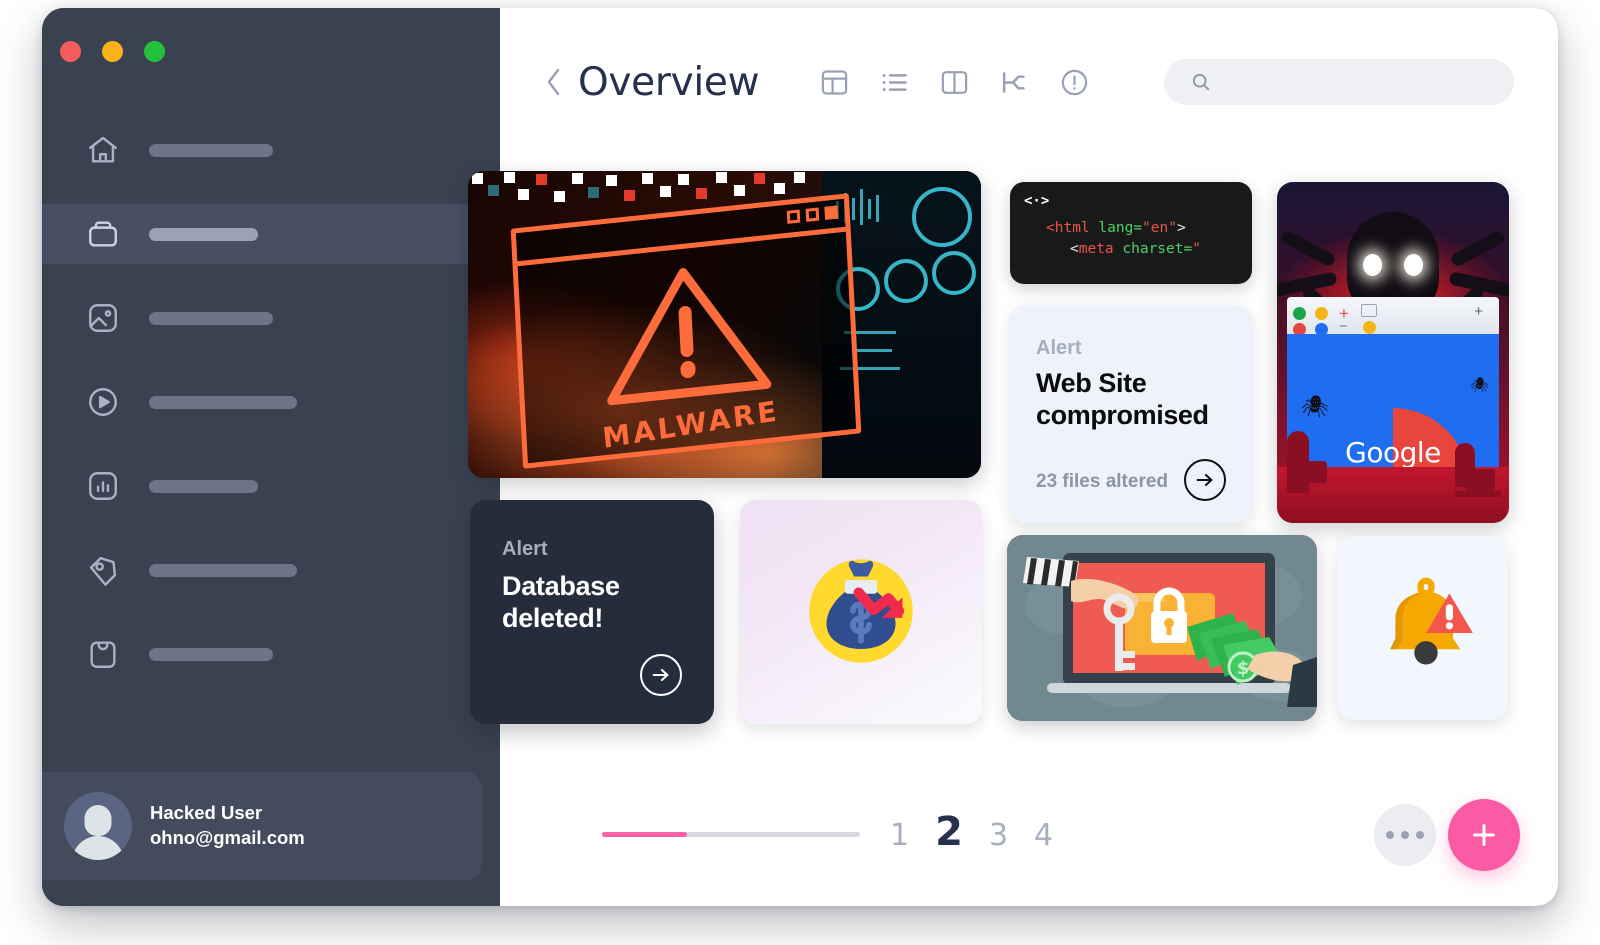 This screenshot has height=945, width=1600. Describe the element at coordinates (1393, 352) in the screenshot. I see `spider-browser-card: + − + 🕷 🕷 🕷 Google` at that location.